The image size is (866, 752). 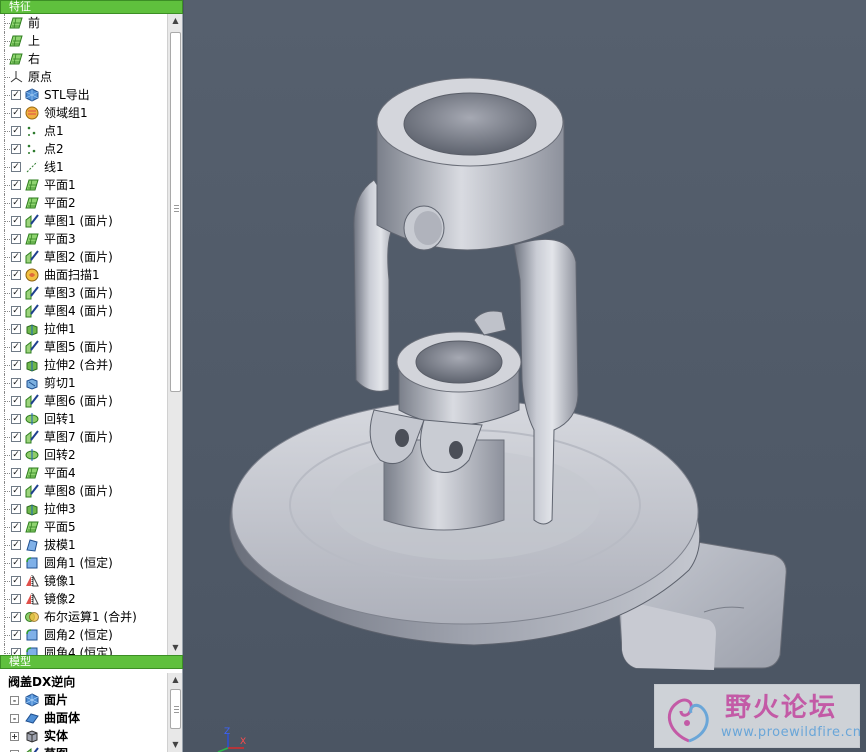 What do you see at coordinates (78, 365) in the screenshot?
I see `feature-label: 拉伸2 (合并)` at bounding box center [78, 365].